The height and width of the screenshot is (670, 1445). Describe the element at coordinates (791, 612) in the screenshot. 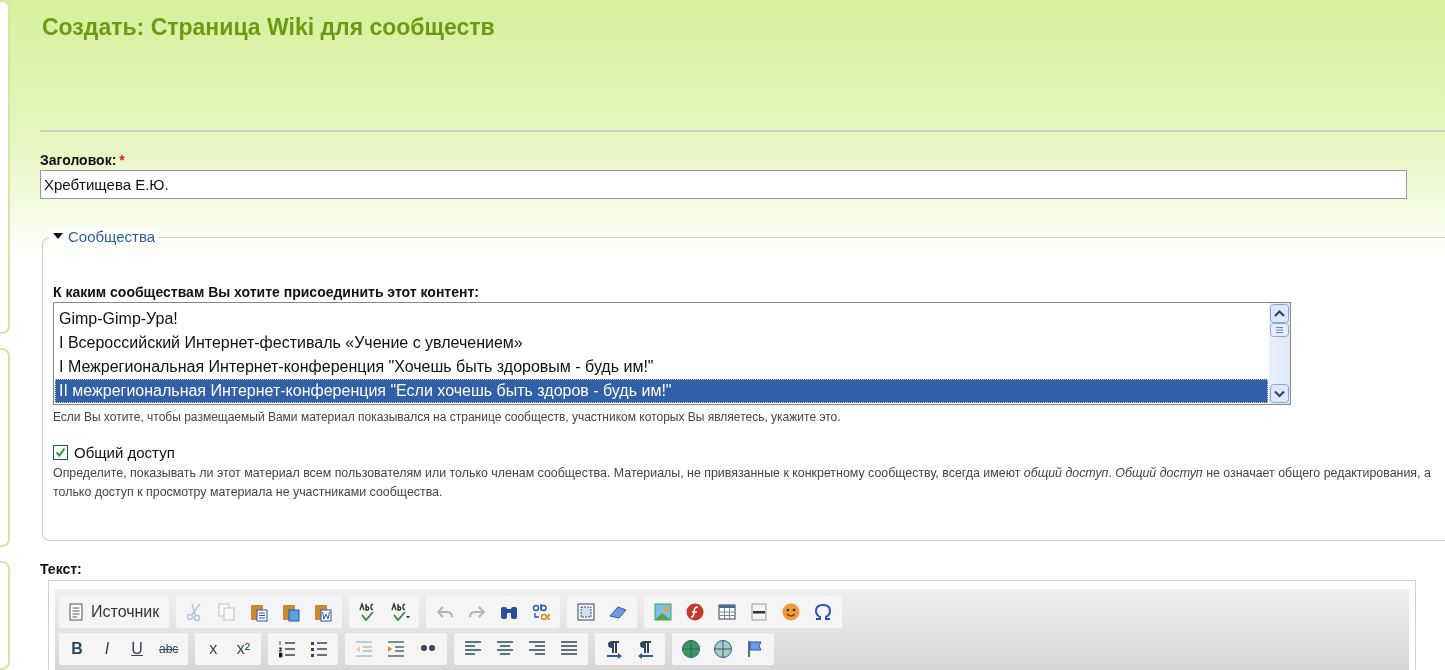

I see `smiley-icon` at that location.